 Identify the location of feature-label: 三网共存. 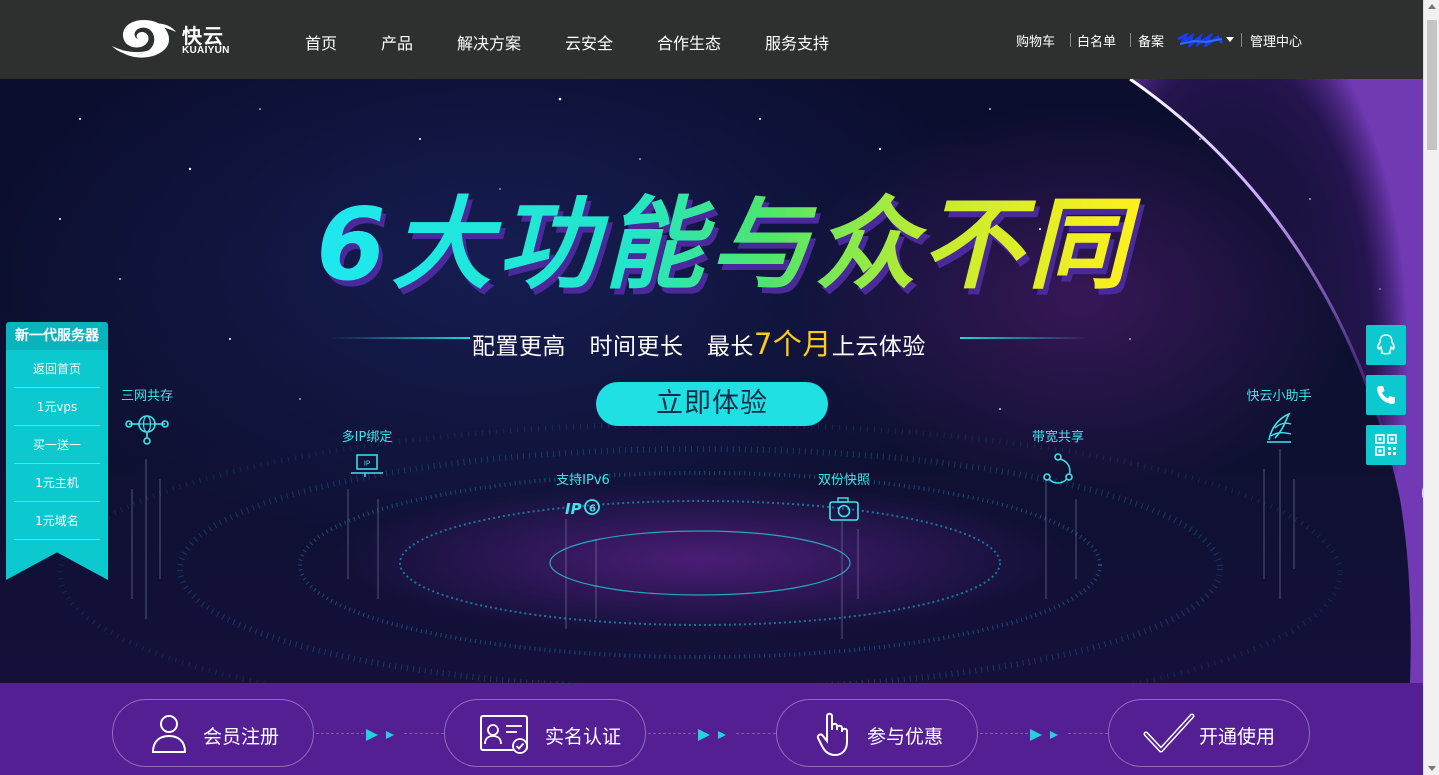
(146, 396).